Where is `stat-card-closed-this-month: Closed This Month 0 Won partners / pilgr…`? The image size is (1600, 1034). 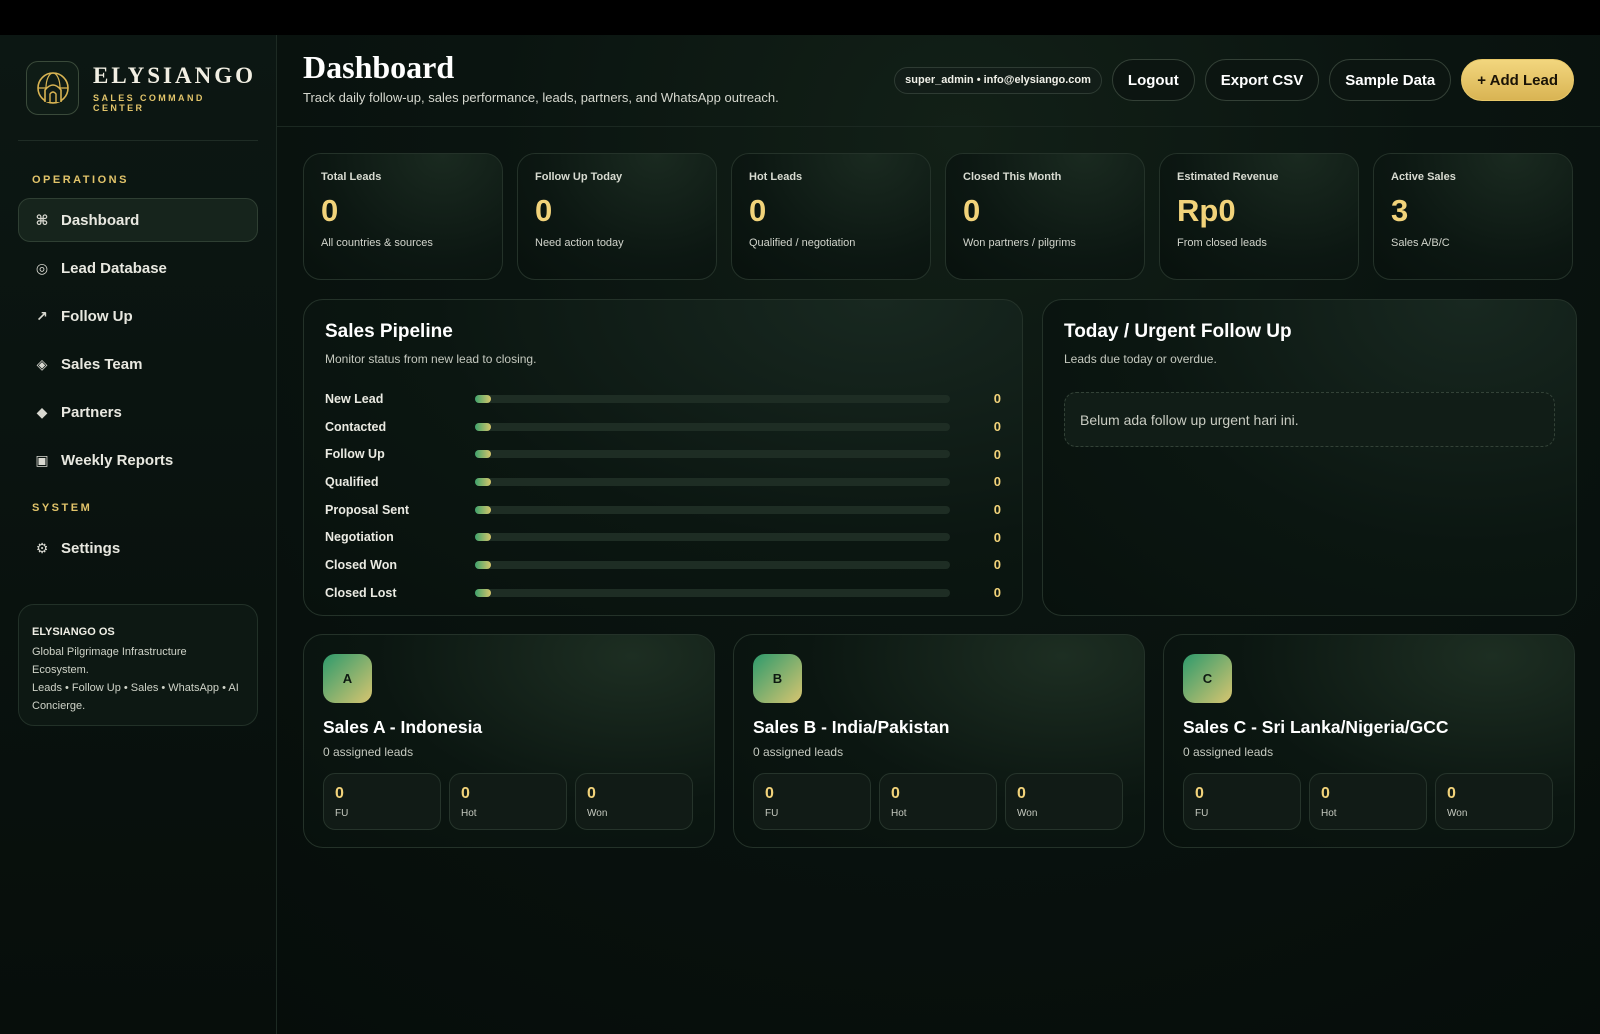
stat-card-closed-this-month: Closed This Month 0 Won partners / pilgr… is located at coordinates (1045, 216).